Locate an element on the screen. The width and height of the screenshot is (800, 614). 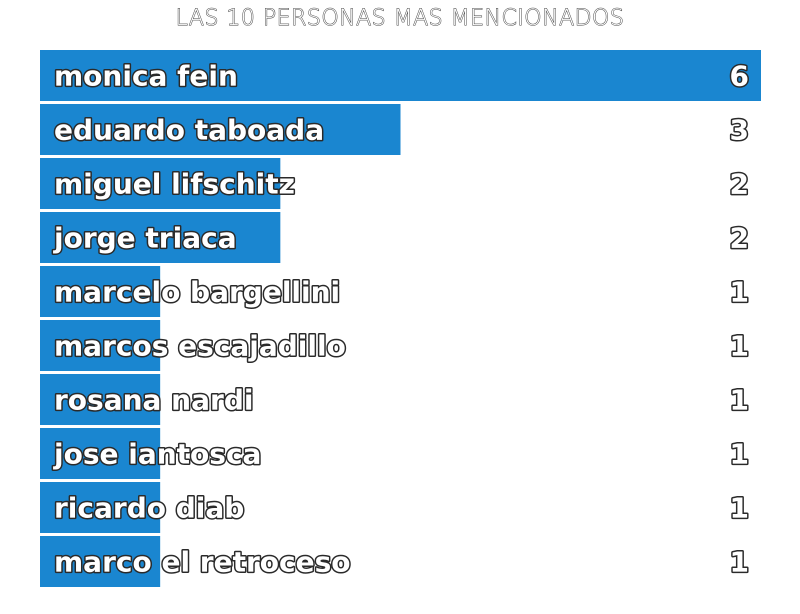
category-label: eduardo taboada is located at coordinates (189, 130).